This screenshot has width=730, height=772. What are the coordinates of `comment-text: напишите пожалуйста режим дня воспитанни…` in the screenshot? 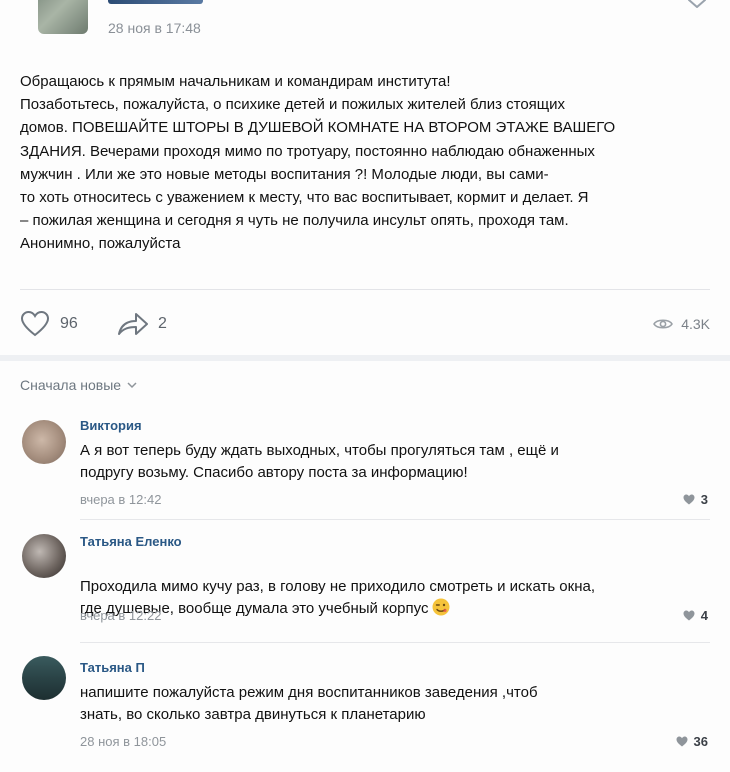 It's located at (309, 703).